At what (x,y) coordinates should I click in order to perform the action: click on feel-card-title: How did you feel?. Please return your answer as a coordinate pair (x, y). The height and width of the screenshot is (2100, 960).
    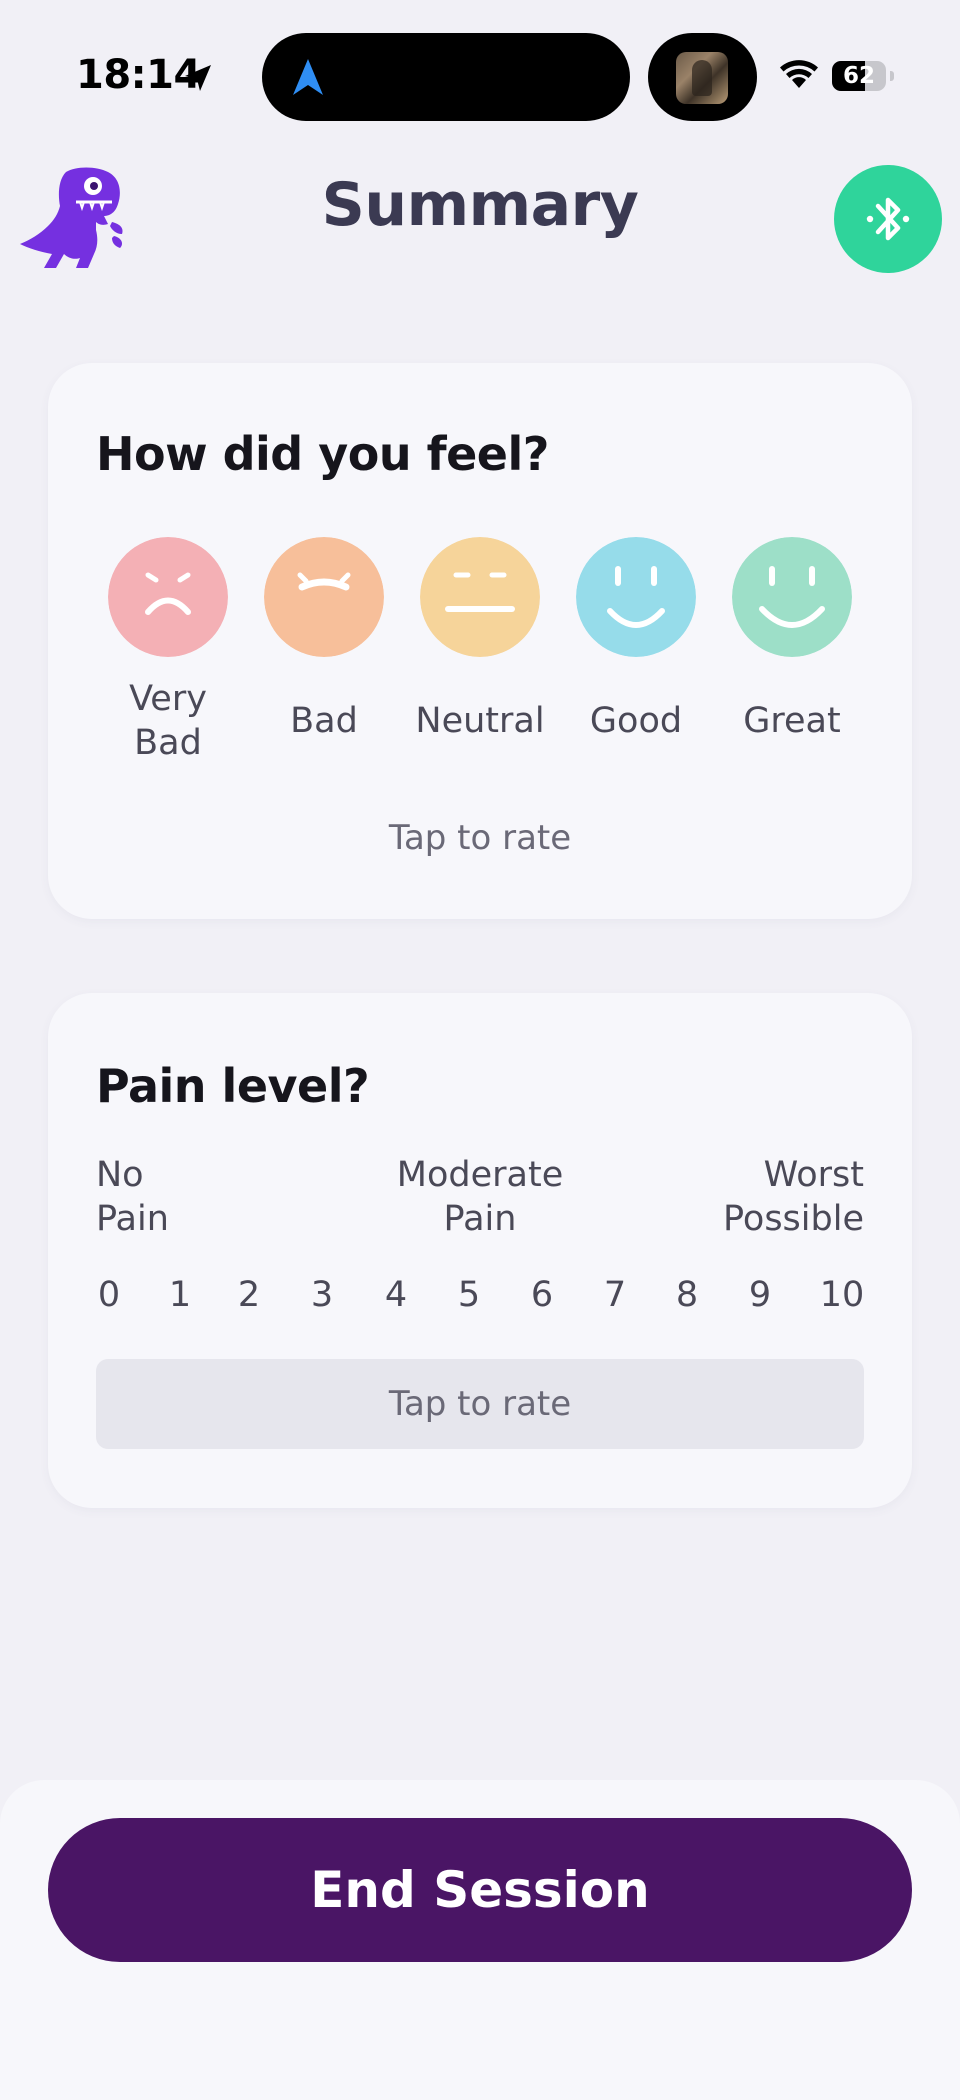
    Looking at the image, I should click on (322, 454).